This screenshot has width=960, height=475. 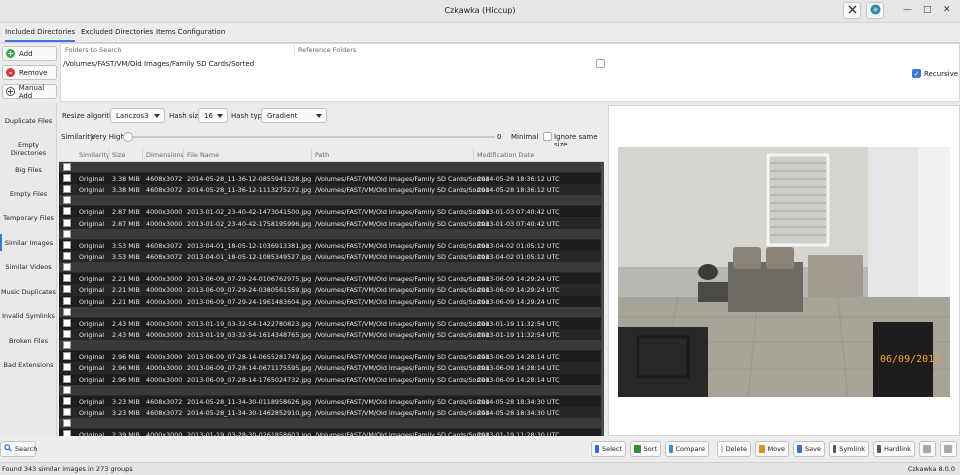 What do you see at coordinates (28, 194) in the screenshot?
I see `sidebar-item-empty-files: Empty Files` at bounding box center [28, 194].